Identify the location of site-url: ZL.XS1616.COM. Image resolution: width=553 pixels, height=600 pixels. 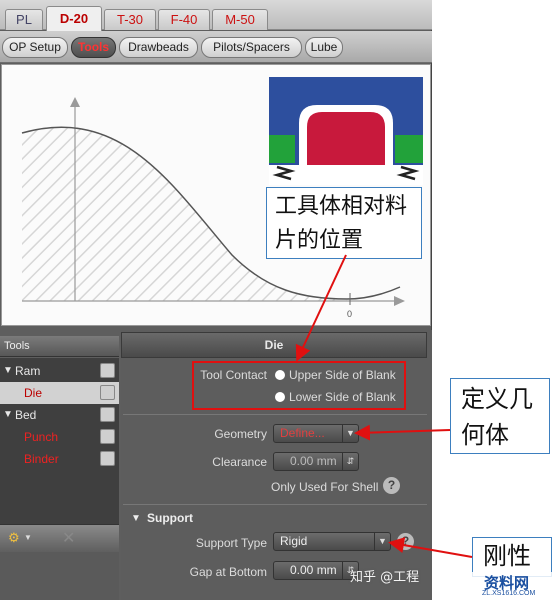
(509, 593).